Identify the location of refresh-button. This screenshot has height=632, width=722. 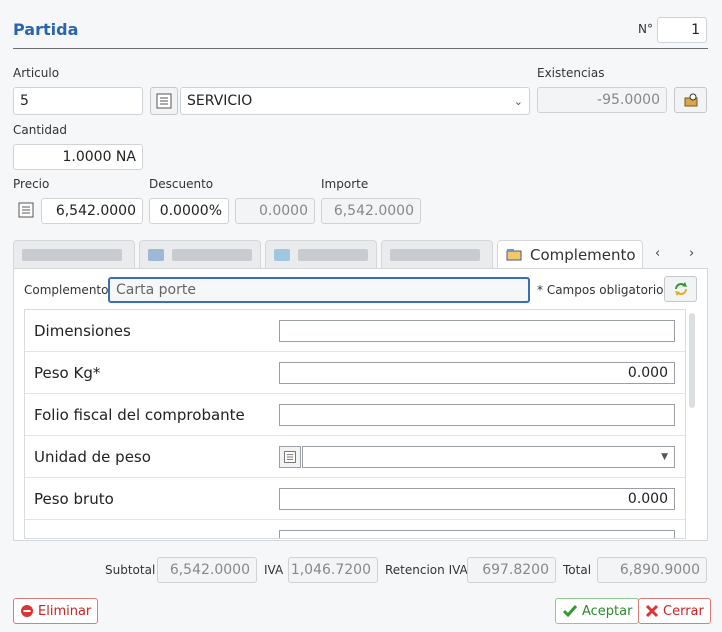
(680, 289).